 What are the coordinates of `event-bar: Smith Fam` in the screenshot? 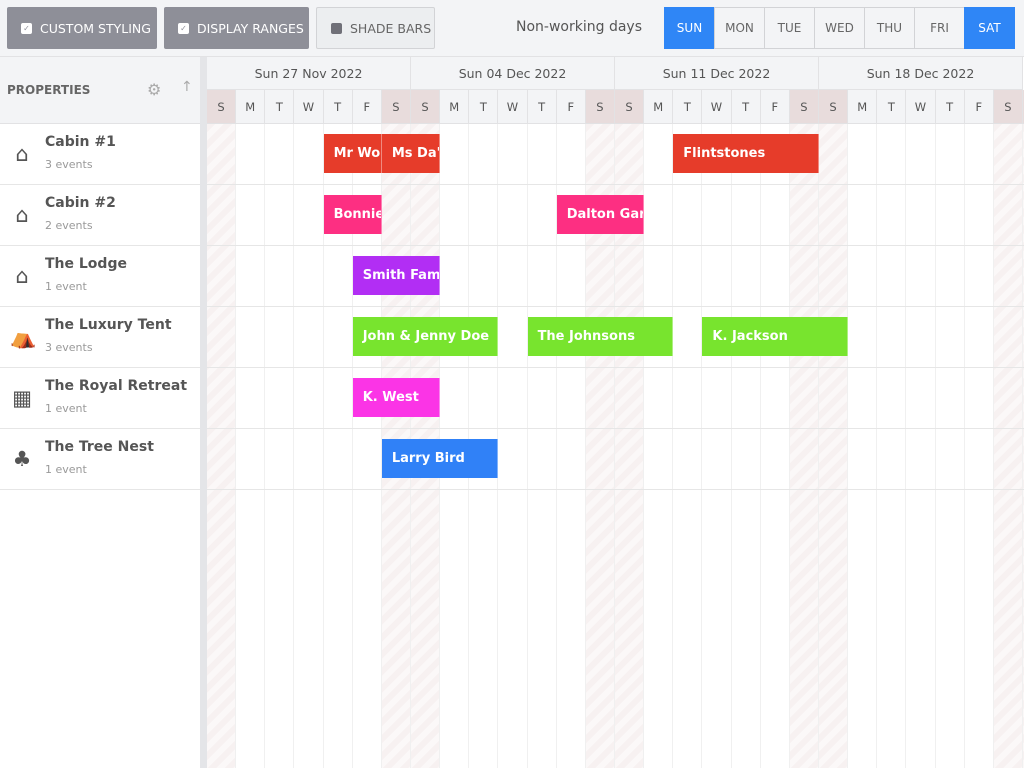 It's located at (396, 275).